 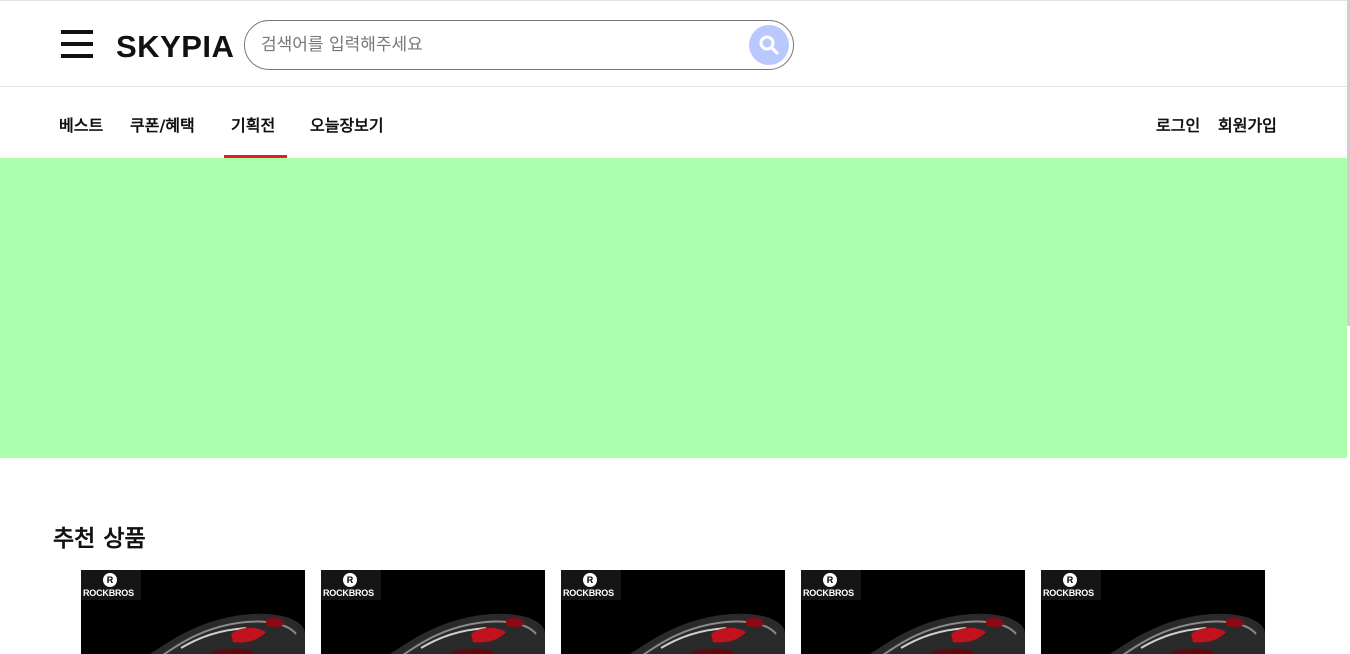 I want to click on site-logo: SKYPIA, so click(x=175, y=47).